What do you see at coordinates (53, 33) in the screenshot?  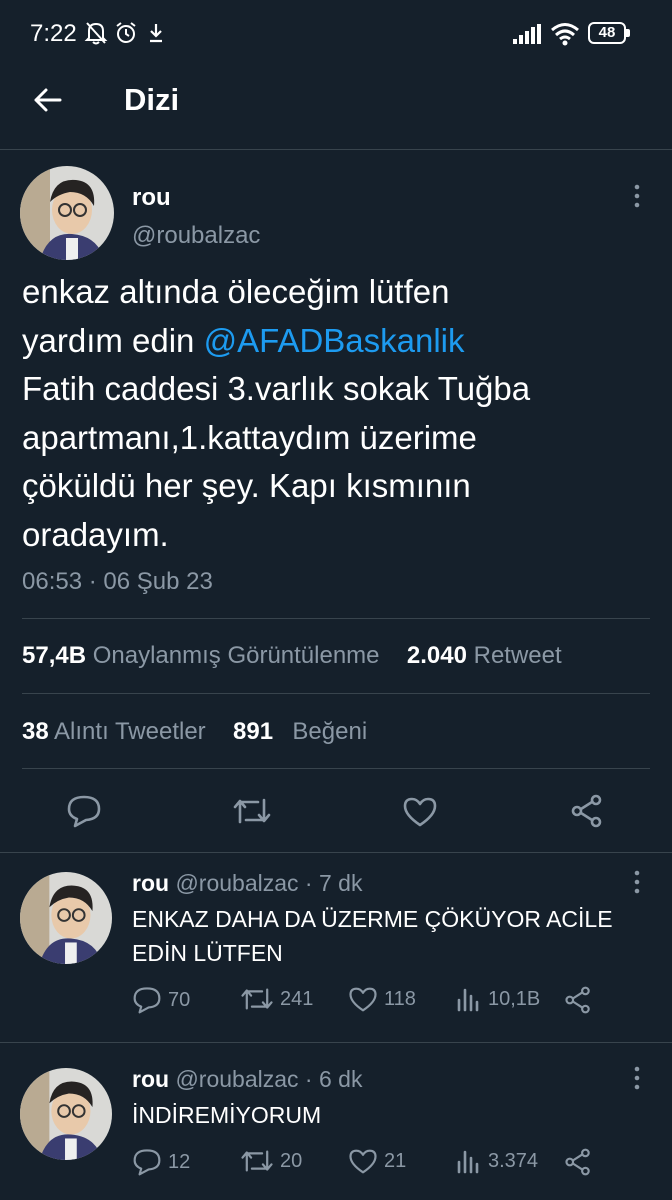 I see `status-time: 7:22` at bounding box center [53, 33].